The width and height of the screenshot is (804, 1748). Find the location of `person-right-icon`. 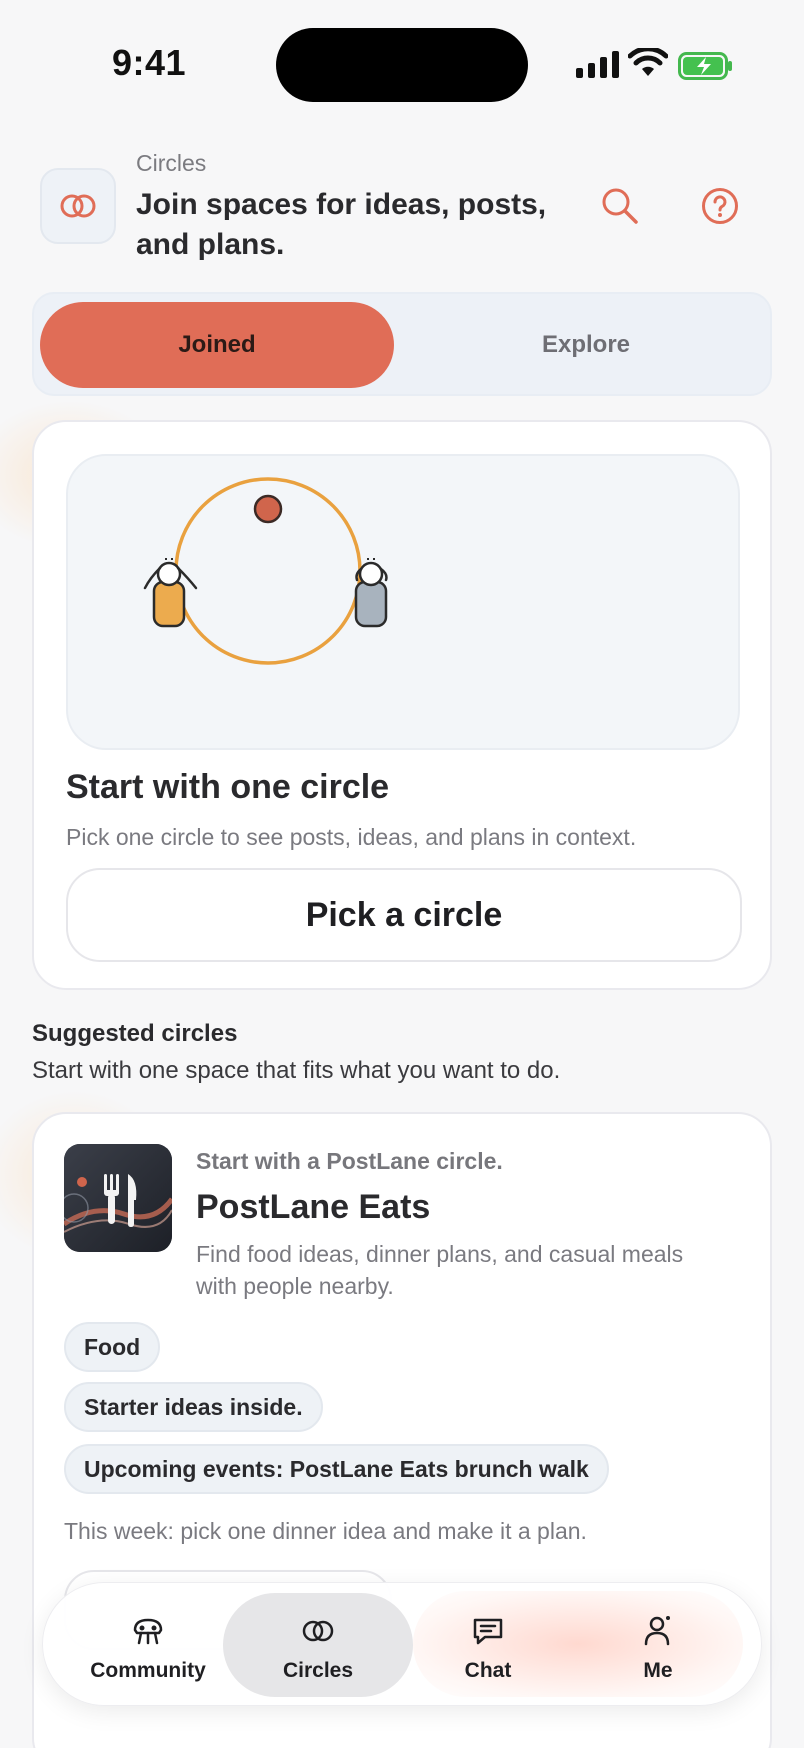

person-right-icon is located at coordinates (371, 593).